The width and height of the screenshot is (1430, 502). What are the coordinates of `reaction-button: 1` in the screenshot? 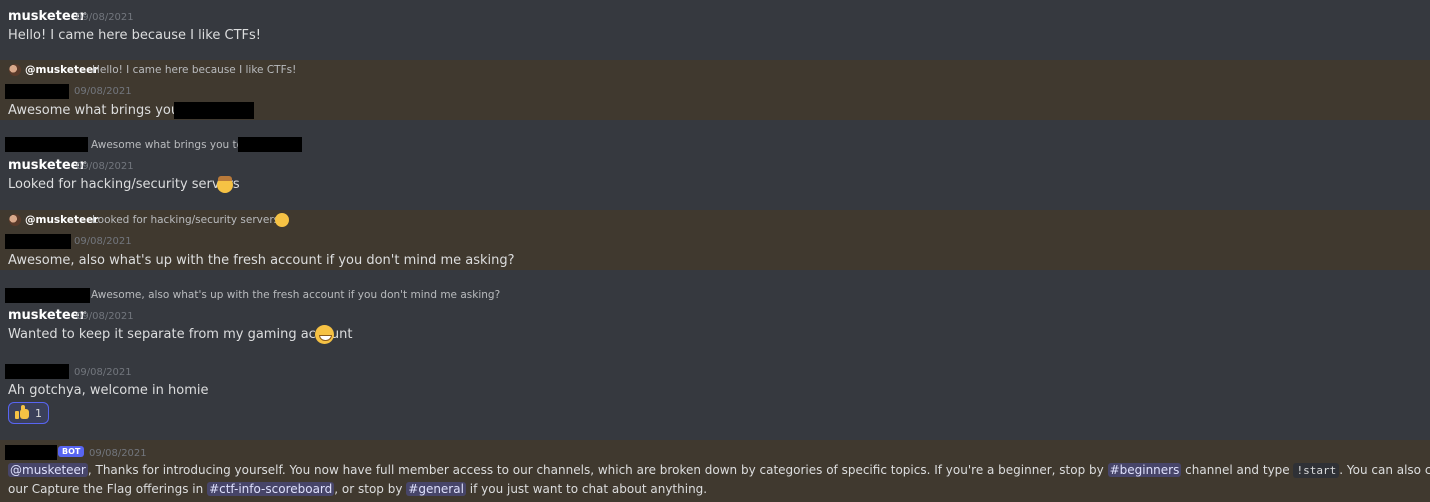 It's located at (28, 413).